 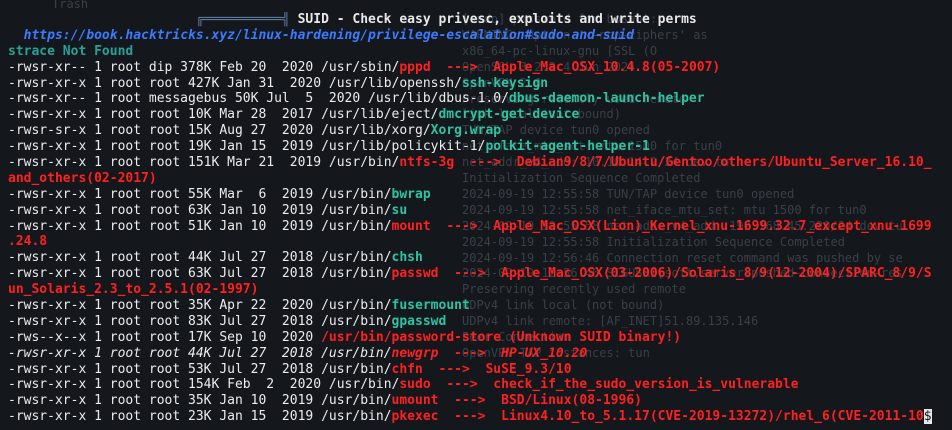 I want to click on exploit-note-wrap: .24.8, so click(x=28, y=242).